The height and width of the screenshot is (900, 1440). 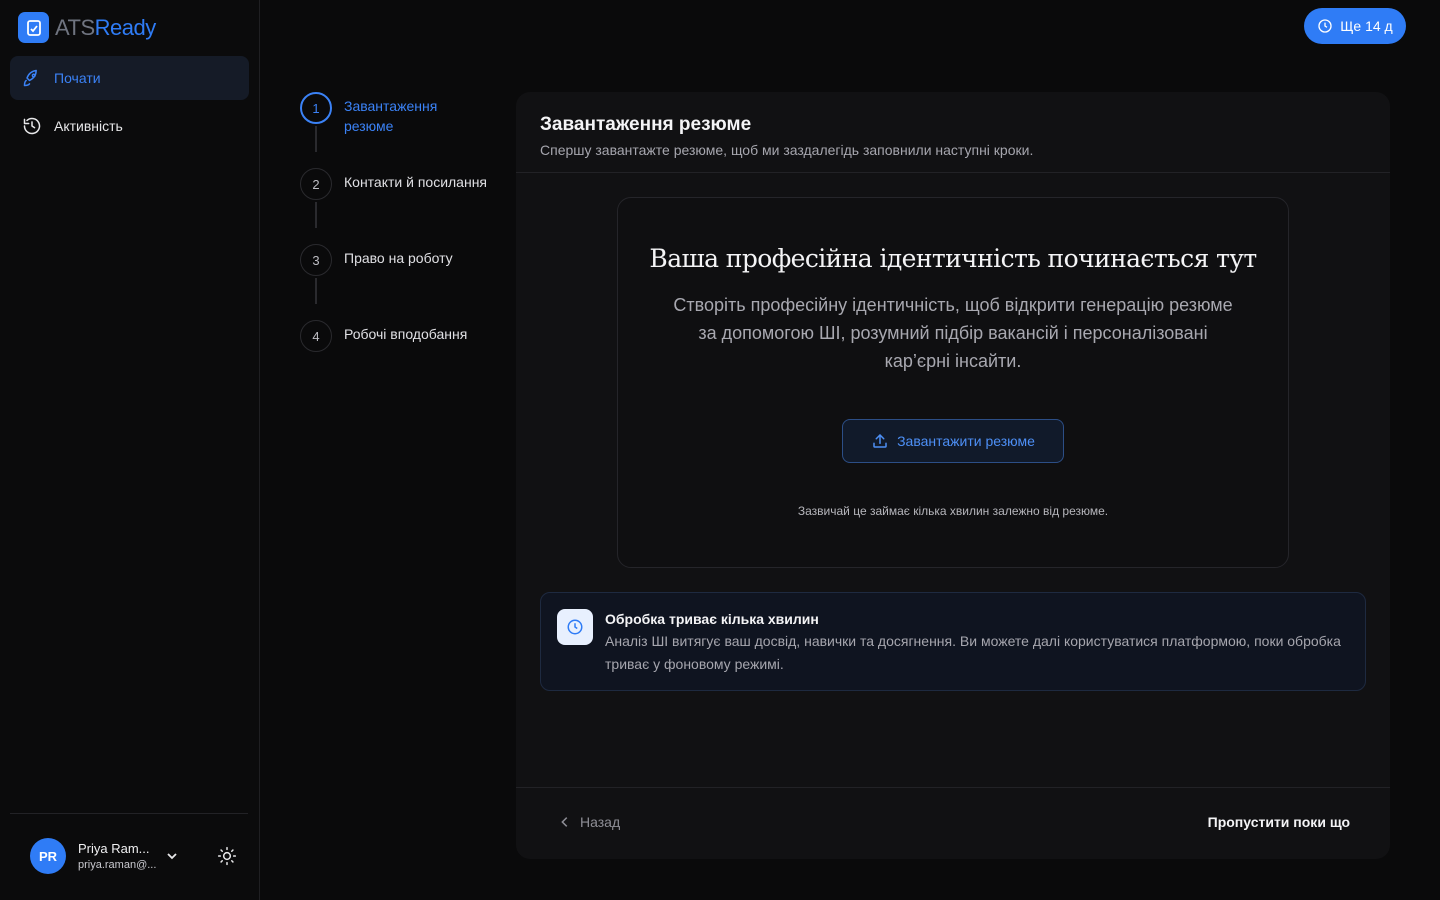 I want to click on sidebar-item-activity: Активність, so click(x=129, y=126).